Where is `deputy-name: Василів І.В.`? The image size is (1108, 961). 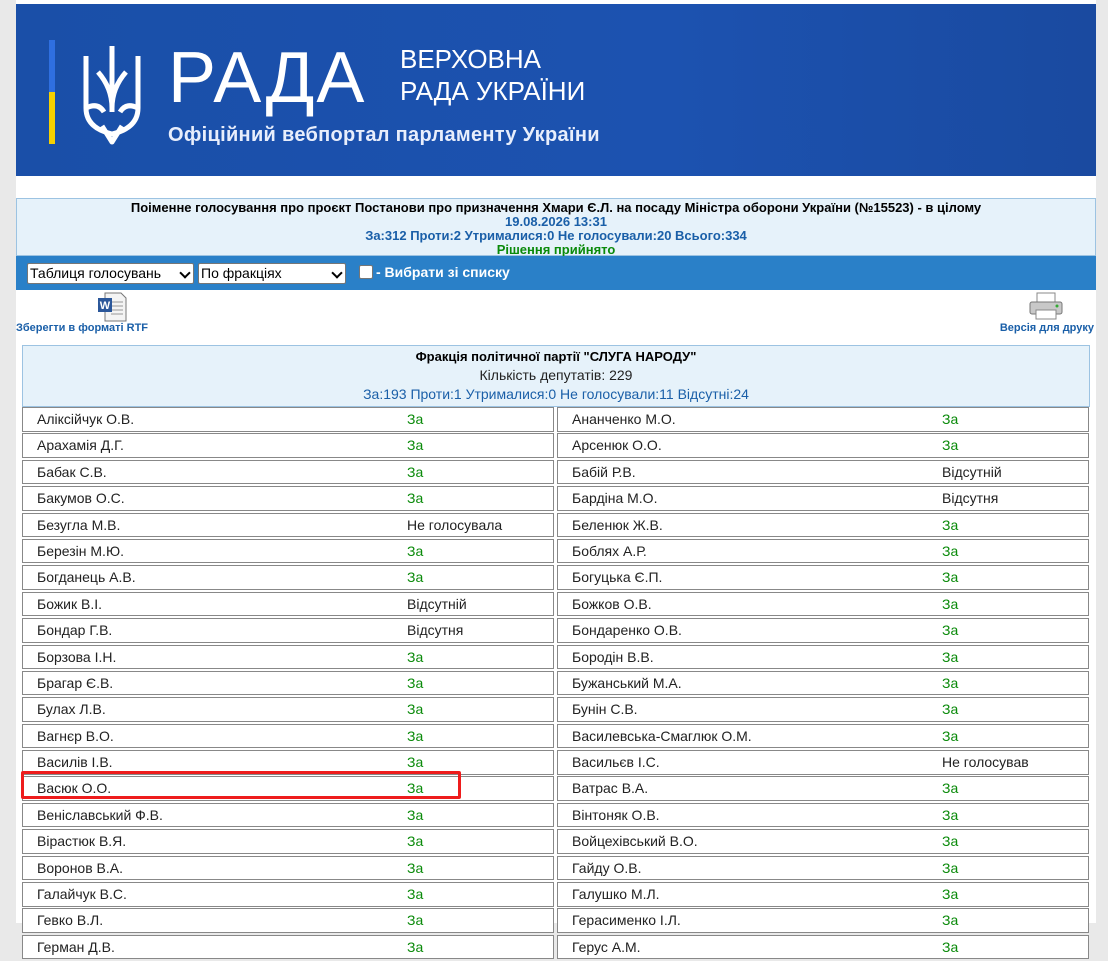
deputy-name: Василів І.В. is located at coordinates (75, 762).